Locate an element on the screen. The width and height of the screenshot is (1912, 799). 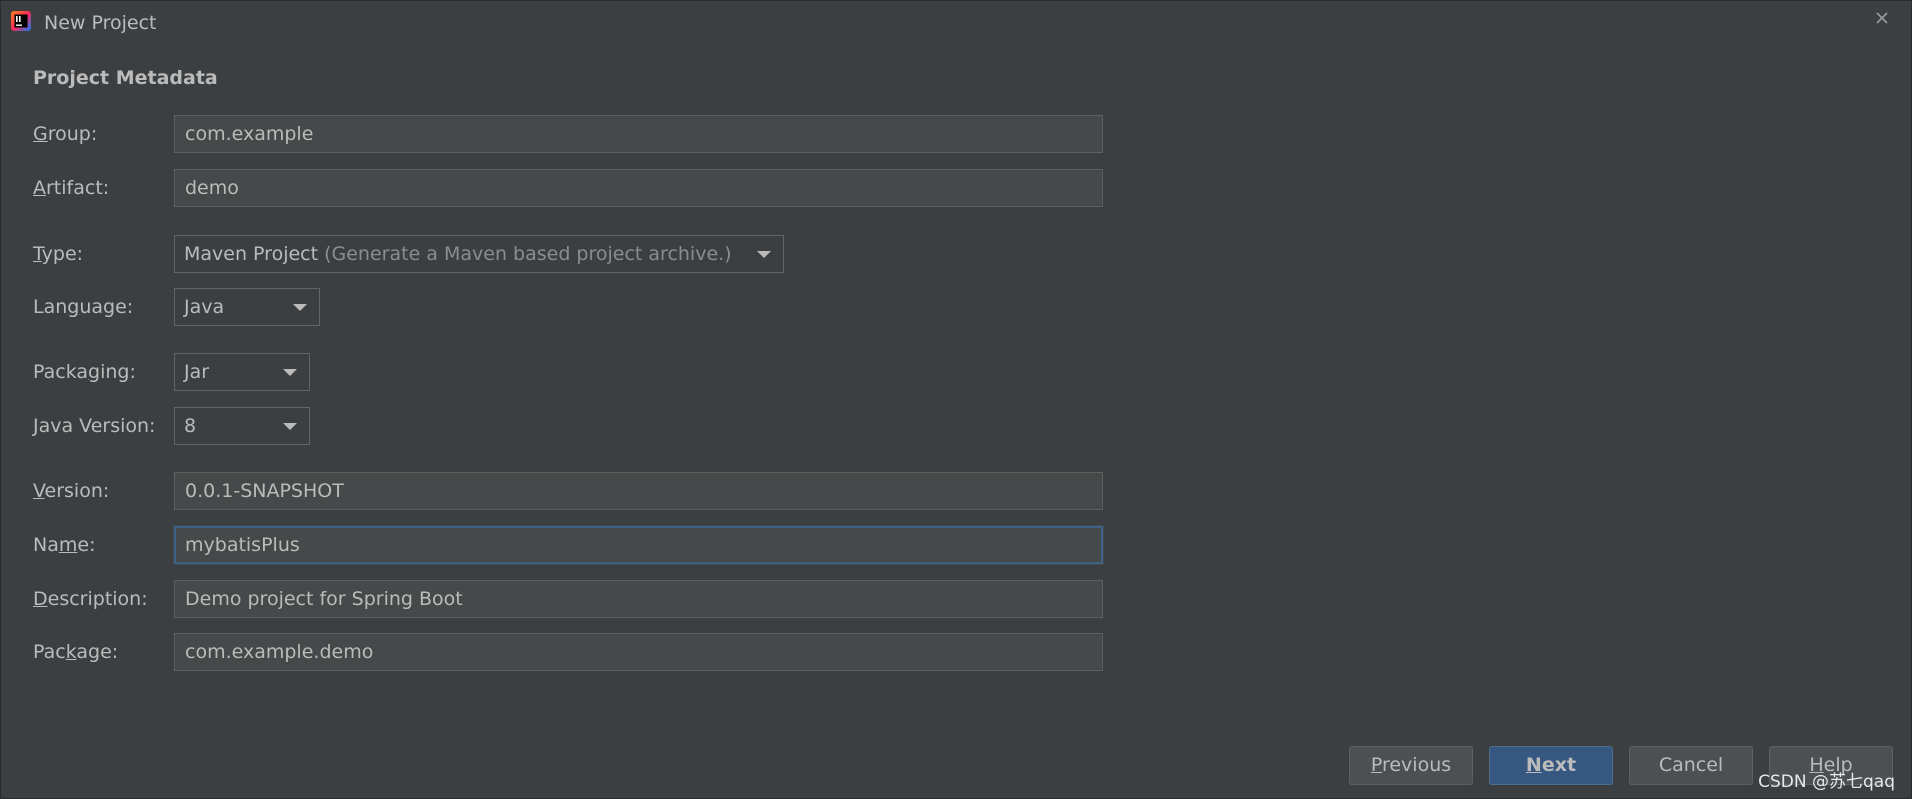
group-label: Group: is located at coordinates (65, 134).